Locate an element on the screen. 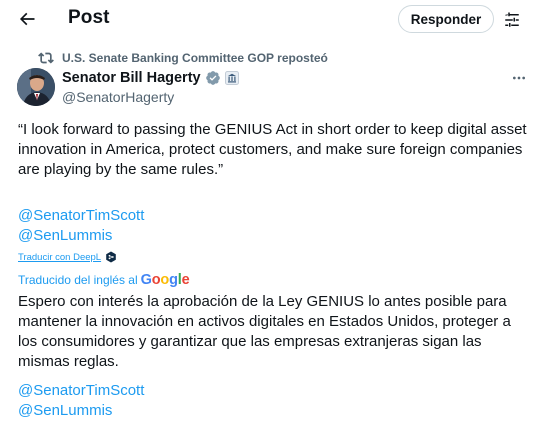  translate-deepl-link: Traducir con DeepL is located at coordinates (67, 257).